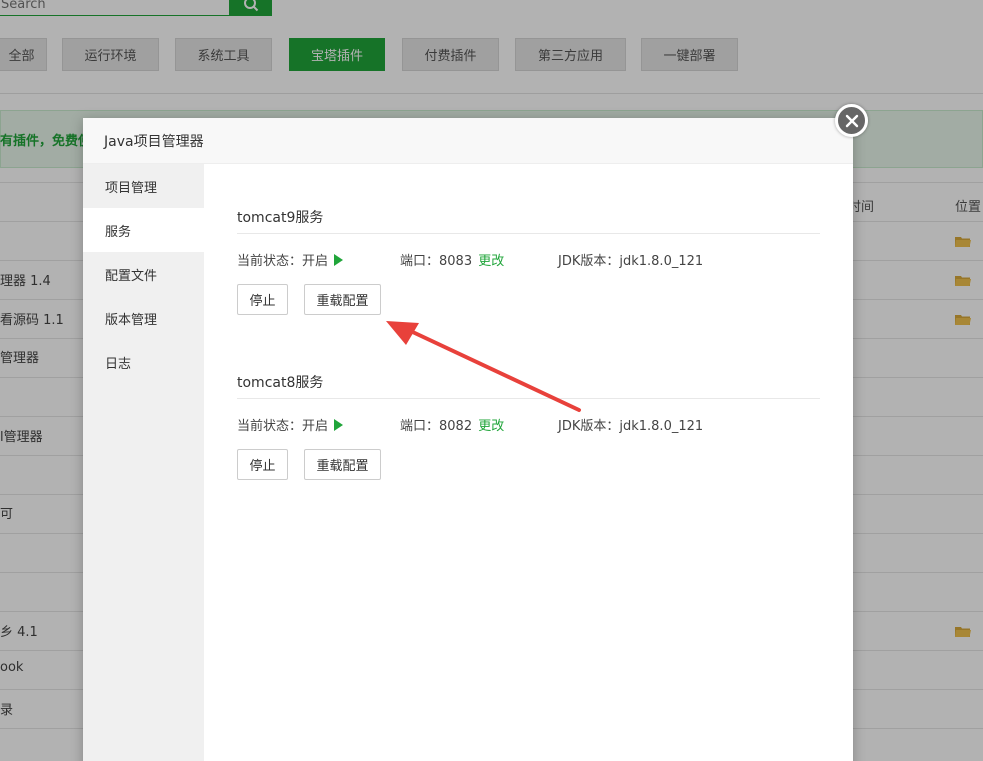  Describe the element at coordinates (131, 188) in the screenshot. I see `sidebar-item-label: 项目管理` at that location.